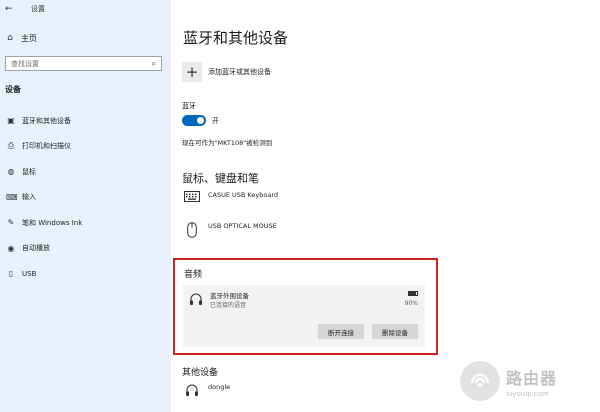 The image size is (600, 412). Describe the element at coordinates (85, 172) in the screenshot. I see `sidebar-item-mouse: ◍ 鼠标` at that location.